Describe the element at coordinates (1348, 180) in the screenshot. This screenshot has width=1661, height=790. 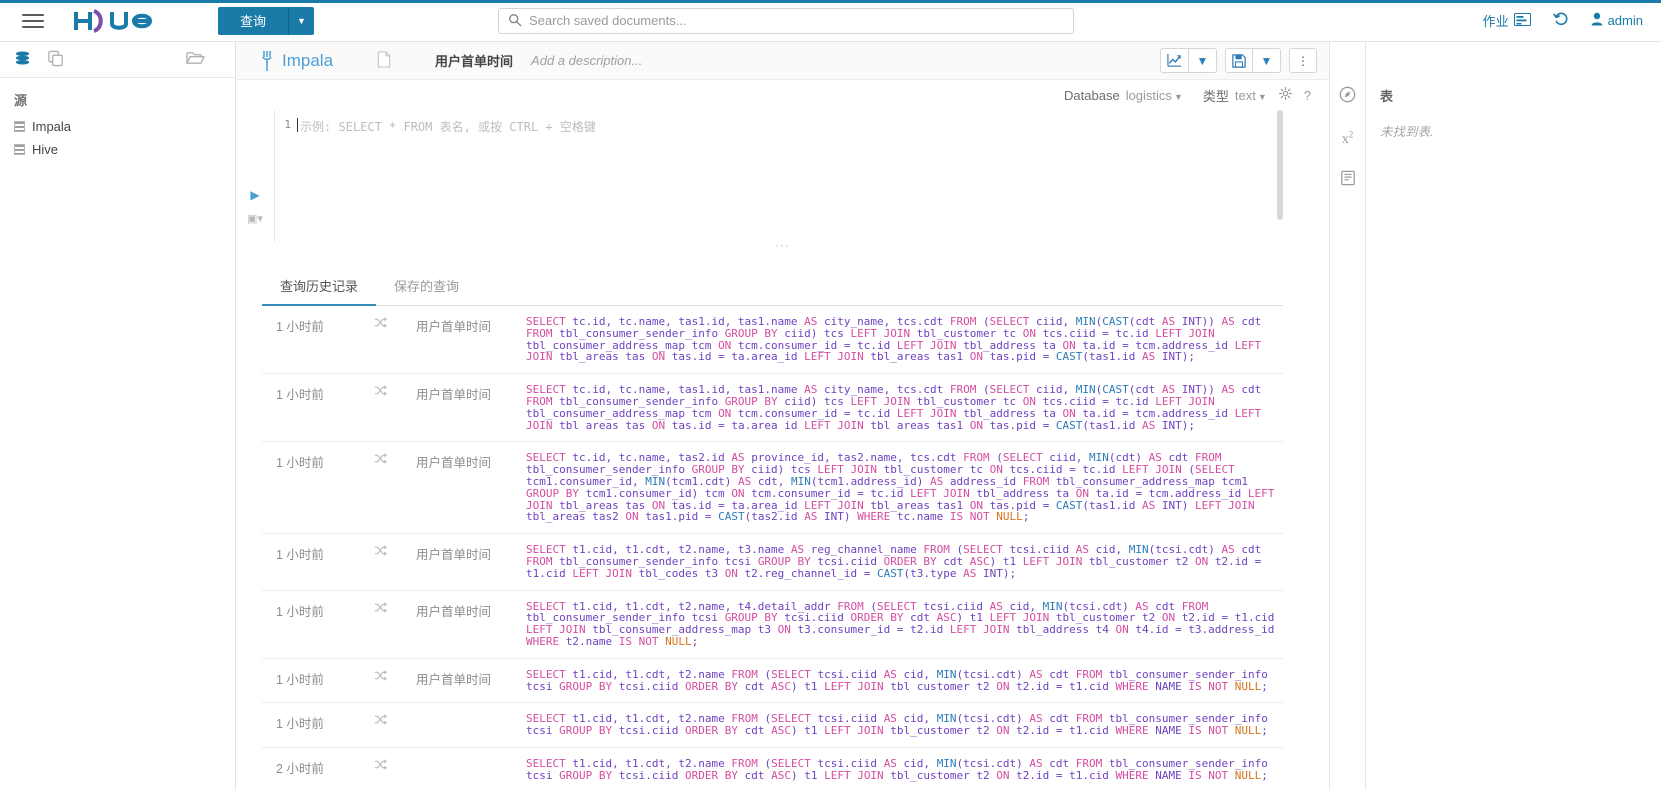
I see `documentation-book-icon` at that location.